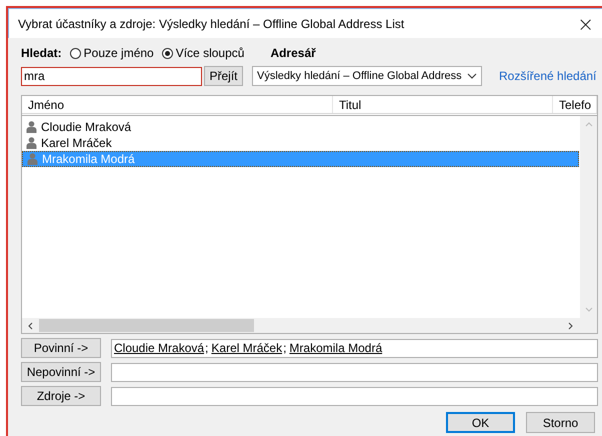 This screenshot has height=436, width=602. I want to click on address-book-dropdown: Výsledky hledání – Offline Global Address, so click(367, 76).